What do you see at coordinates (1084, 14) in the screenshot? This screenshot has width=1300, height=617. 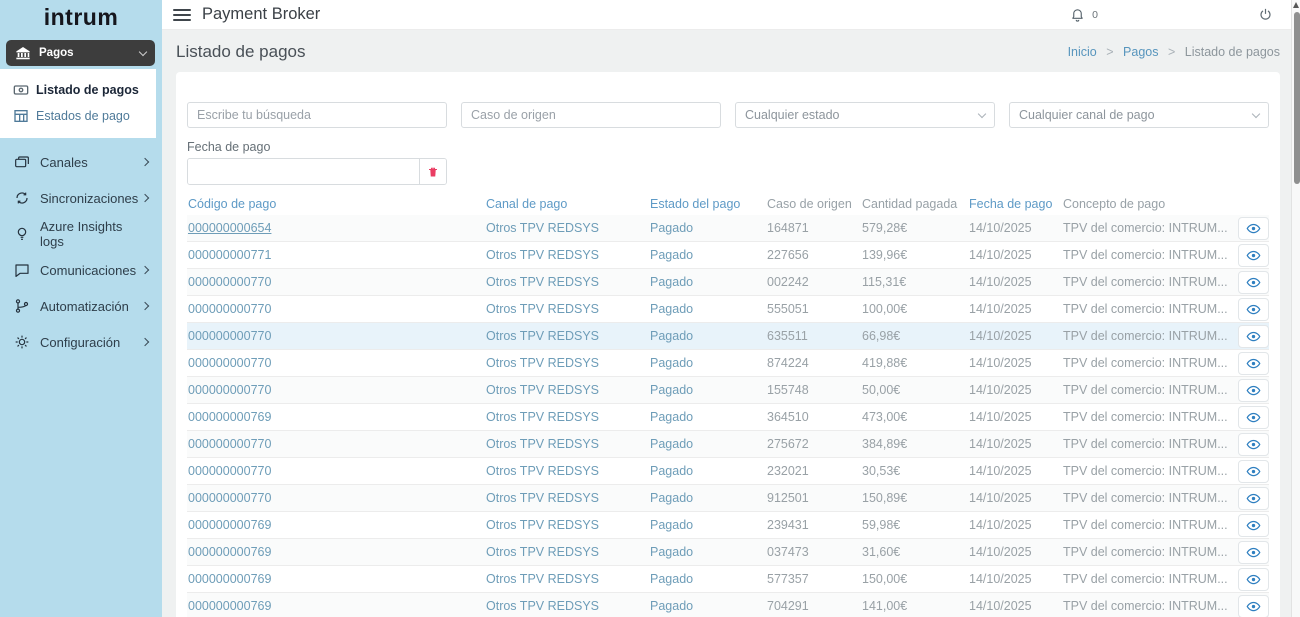 I see `notifications-bell: 0` at bounding box center [1084, 14].